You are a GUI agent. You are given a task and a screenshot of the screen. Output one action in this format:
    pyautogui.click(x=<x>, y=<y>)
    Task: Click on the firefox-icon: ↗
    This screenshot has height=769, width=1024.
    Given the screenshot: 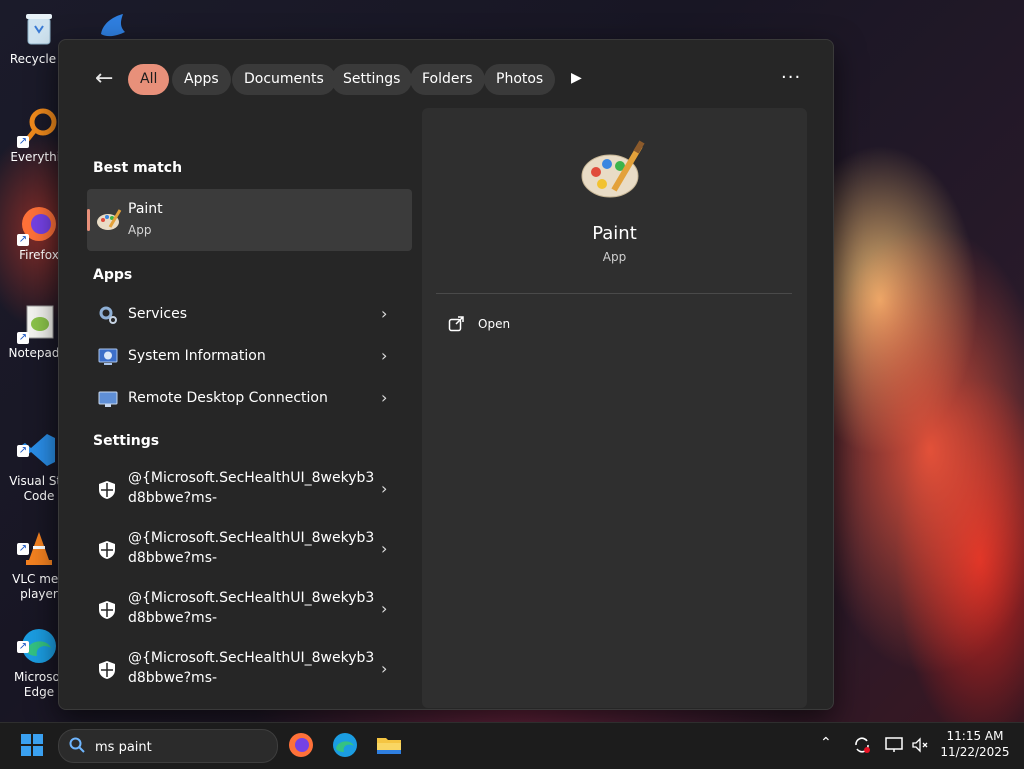 What is the action you would take?
    pyautogui.click(x=38, y=225)
    